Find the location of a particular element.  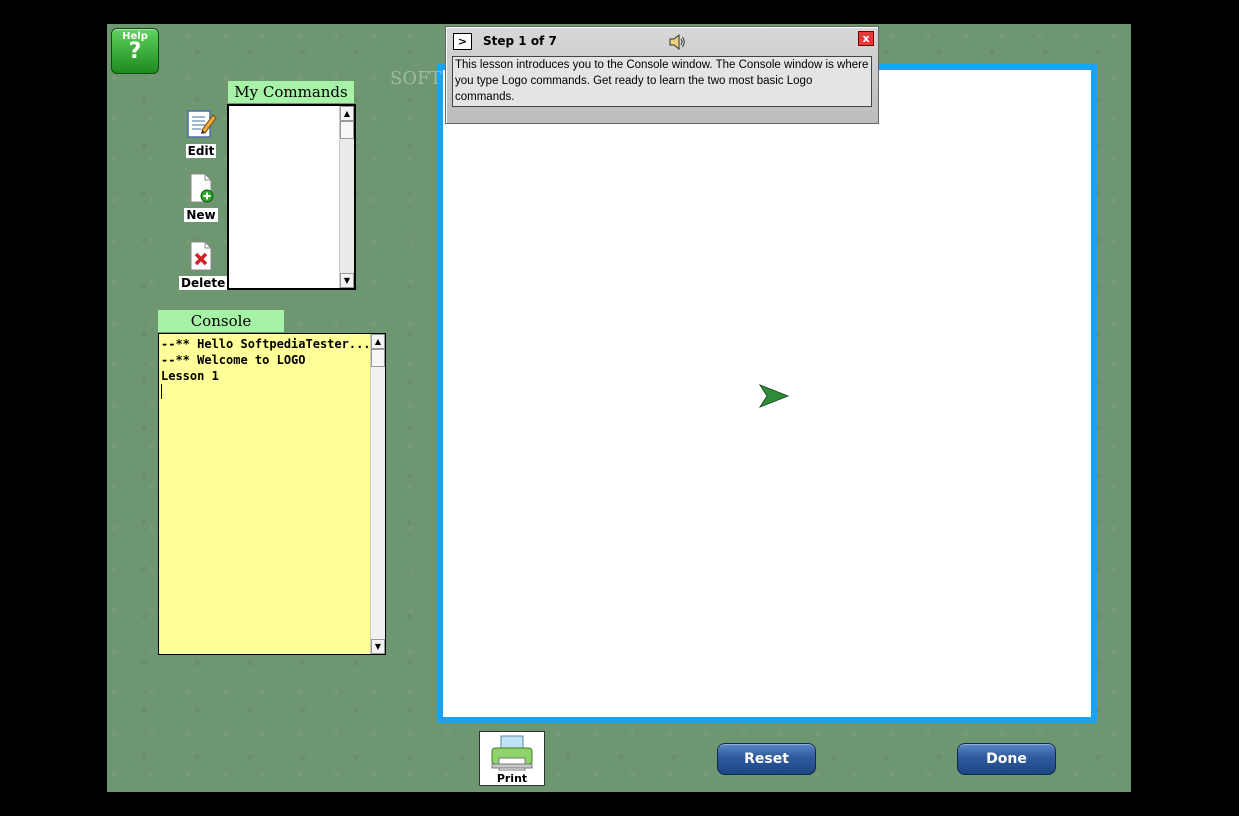

done-button: Done is located at coordinates (1006, 759).